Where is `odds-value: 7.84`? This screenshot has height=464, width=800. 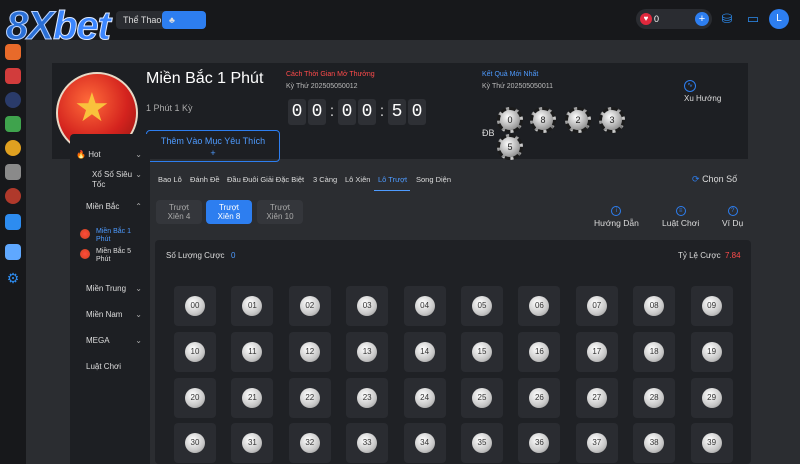 odds-value: 7.84 is located at coordinates (733, 255).